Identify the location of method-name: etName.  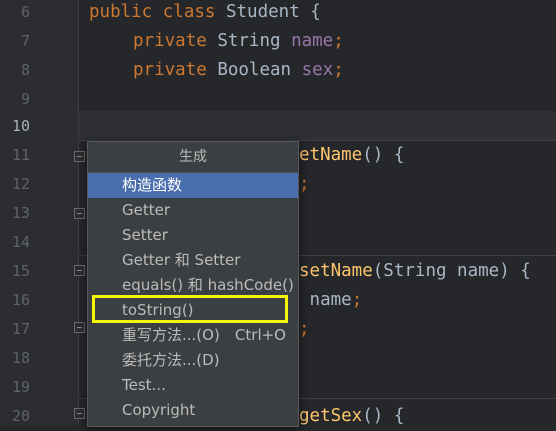
(331, 155).